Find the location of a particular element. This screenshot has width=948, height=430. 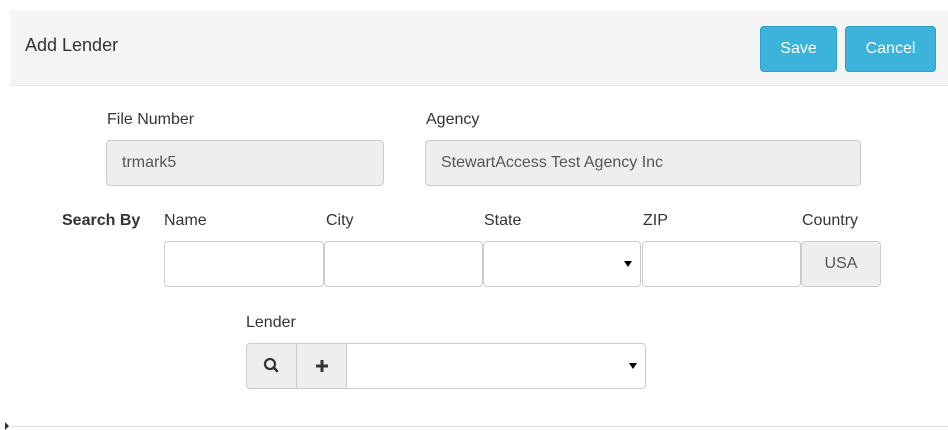

agency-field: StewartAccess Test Agency Inc is located at coordinates (643, 163).